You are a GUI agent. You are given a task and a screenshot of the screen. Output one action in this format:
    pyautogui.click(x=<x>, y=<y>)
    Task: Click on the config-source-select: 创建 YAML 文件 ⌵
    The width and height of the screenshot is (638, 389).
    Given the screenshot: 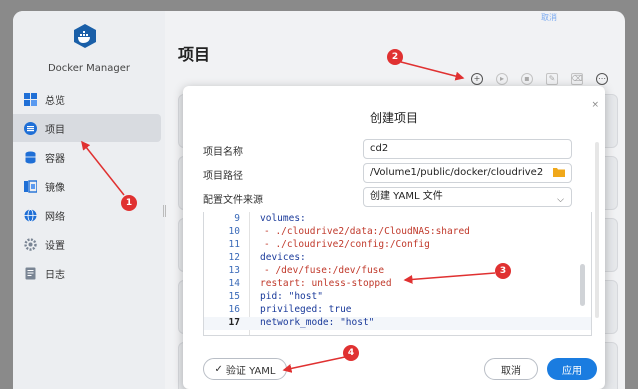 What is the action you would take?
    pyautogui.click(x=467, y=197)
    